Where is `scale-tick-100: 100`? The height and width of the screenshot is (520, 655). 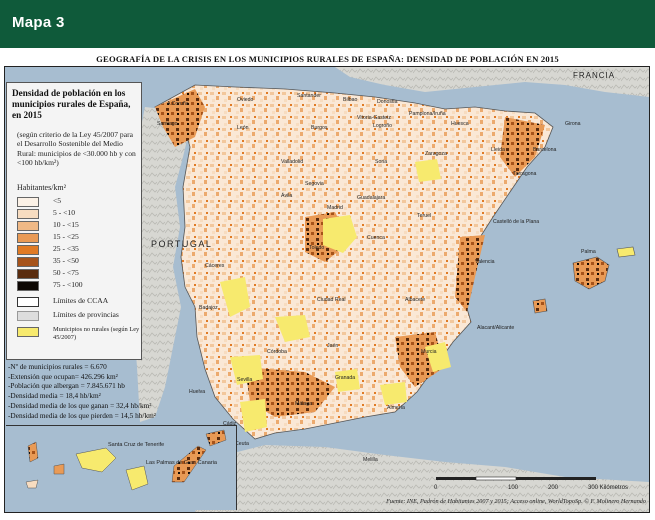 scale-tick-100: 100 is located at coordinates (513, 488).